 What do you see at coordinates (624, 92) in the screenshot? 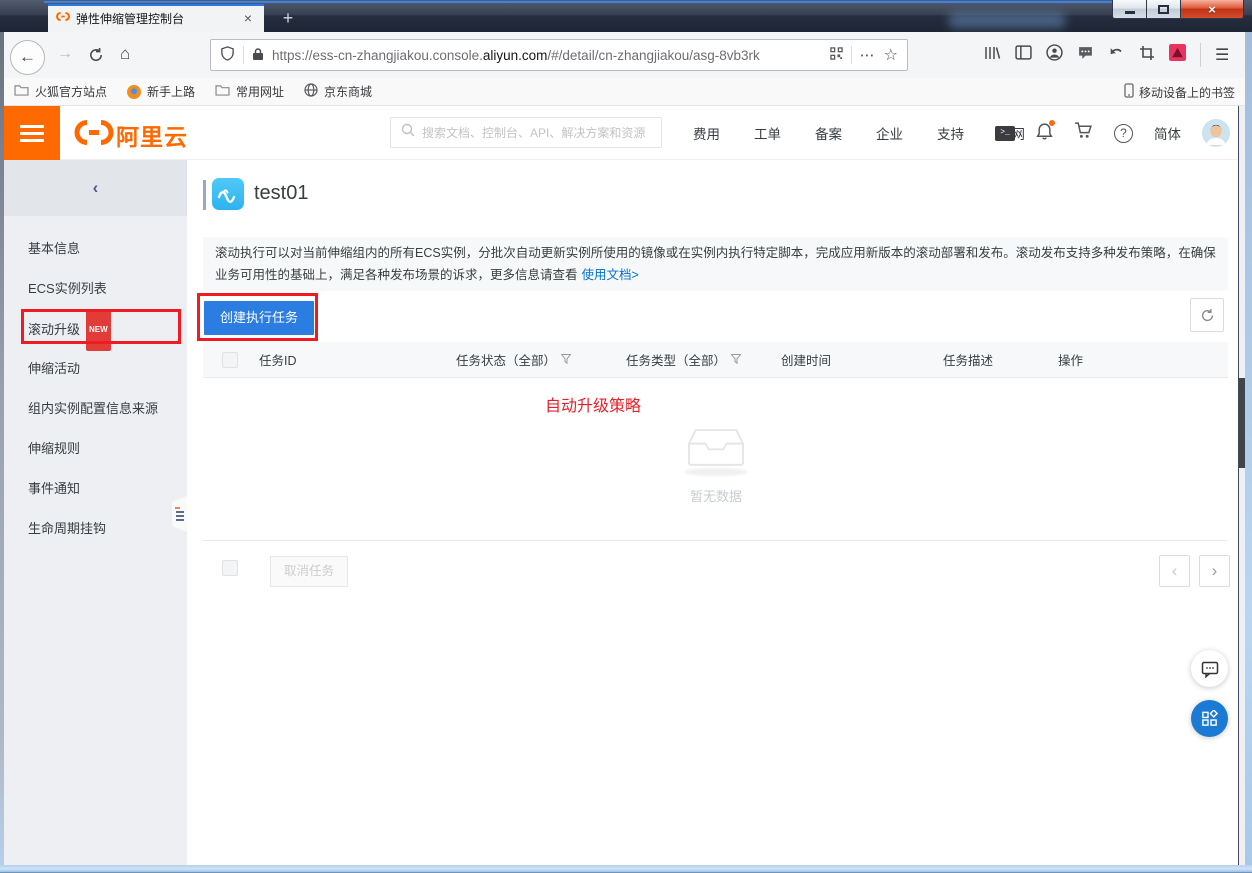
I see `bookmarks-bar: 火狐官方站点 新手上路 常用网址 京东商城 移动设备上的书签` at bounding box center [624, 92].